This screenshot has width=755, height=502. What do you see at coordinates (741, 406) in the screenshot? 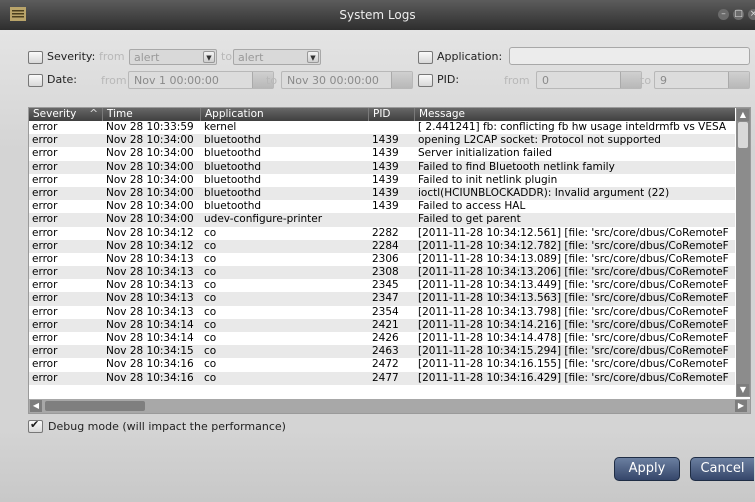
I see `scroll-right-icon: ▶` at bounding box center [741, 406].